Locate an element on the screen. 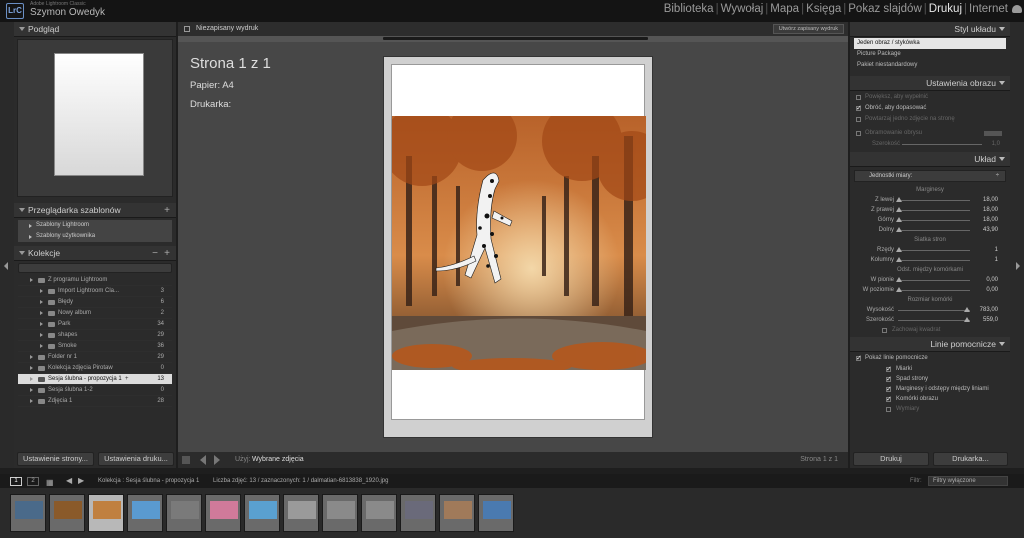 The height and width of the screenshot is (538, 1024). window-2-button: 2 is located at coordinates (33, 481).